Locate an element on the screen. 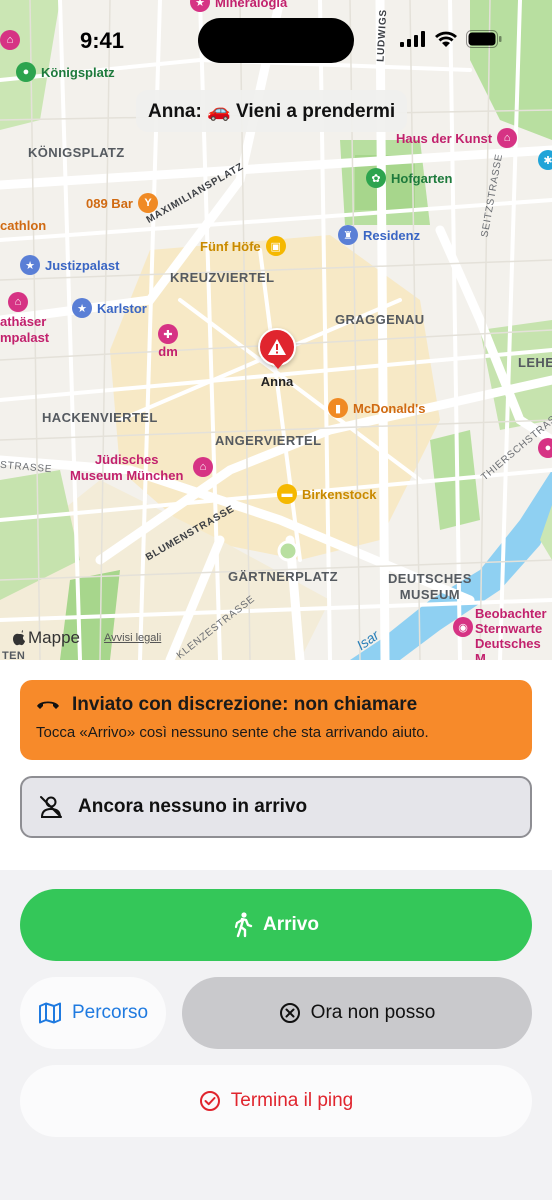 The image size is (552, 1200). map-icon is located at coordinates (49, 1013).